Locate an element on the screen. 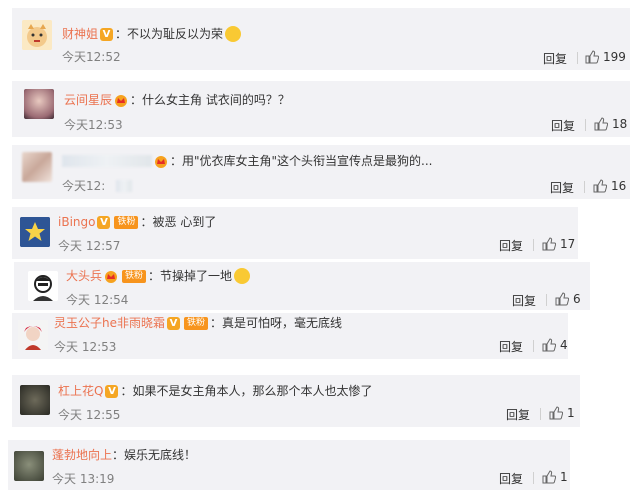 Image resolution: width=640 pixels, height=500 pixels. username: 财神姐 is located at coordinates (80, 34).